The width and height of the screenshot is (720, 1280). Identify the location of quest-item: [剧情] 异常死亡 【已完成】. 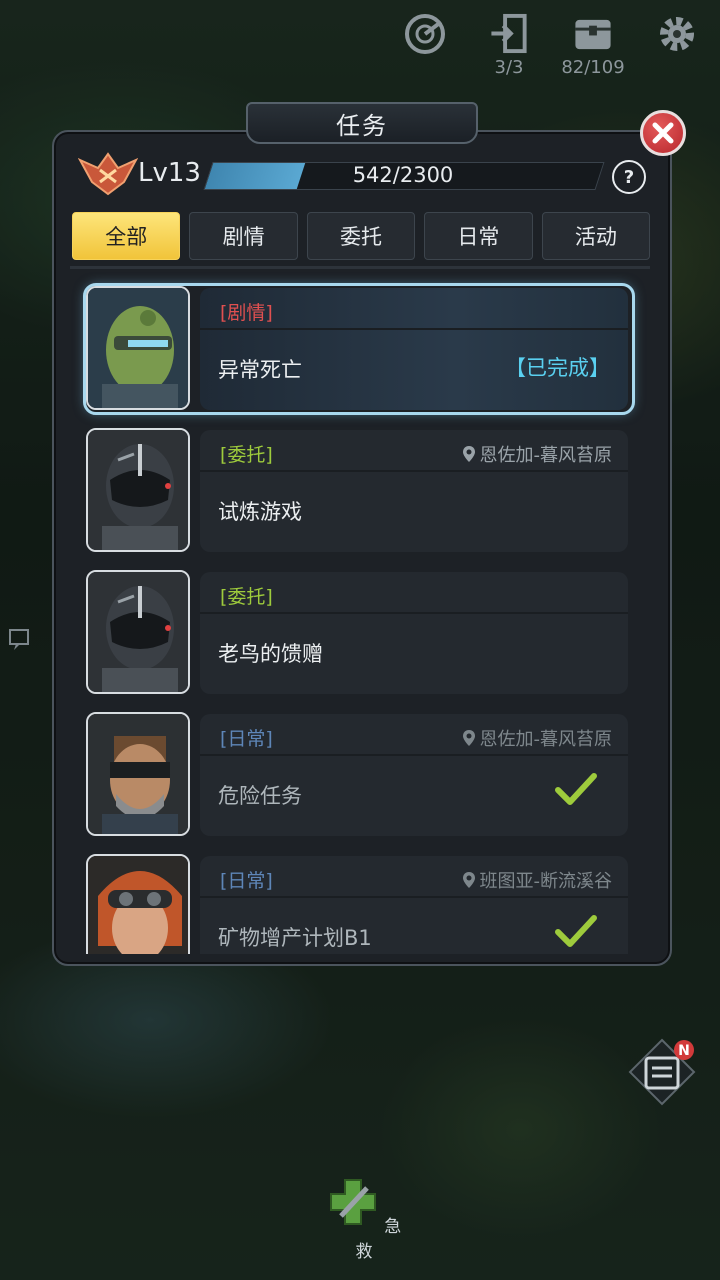
(359, 349).